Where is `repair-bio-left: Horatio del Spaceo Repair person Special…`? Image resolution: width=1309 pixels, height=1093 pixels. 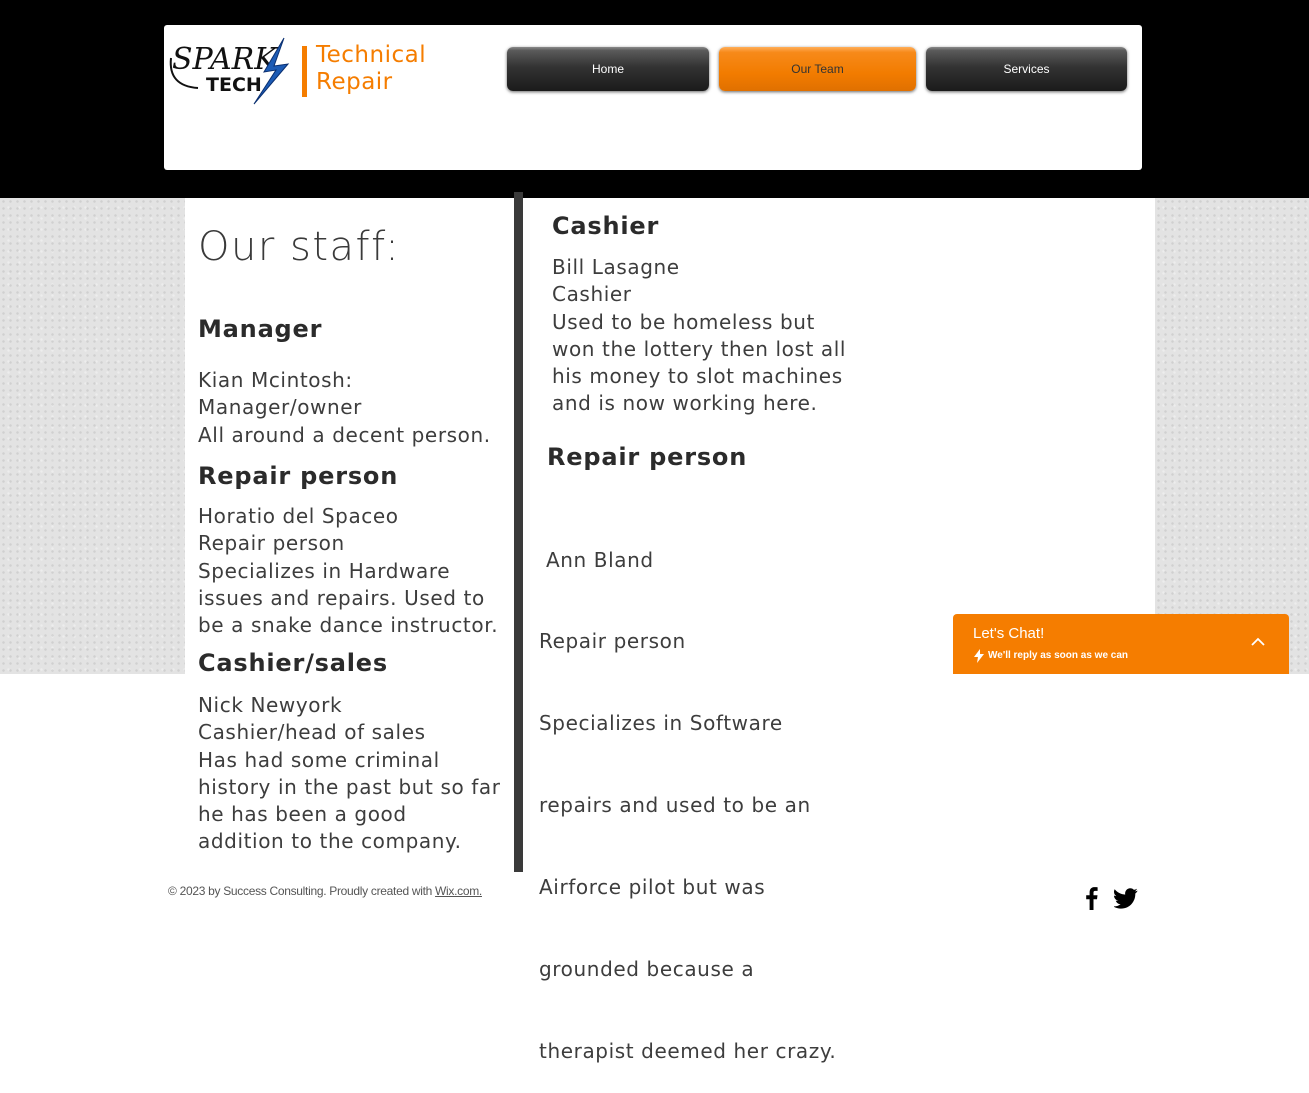
repair-bio-left: Horatio del Spaceo Repair person Special… is located at coordinates (348, 571).